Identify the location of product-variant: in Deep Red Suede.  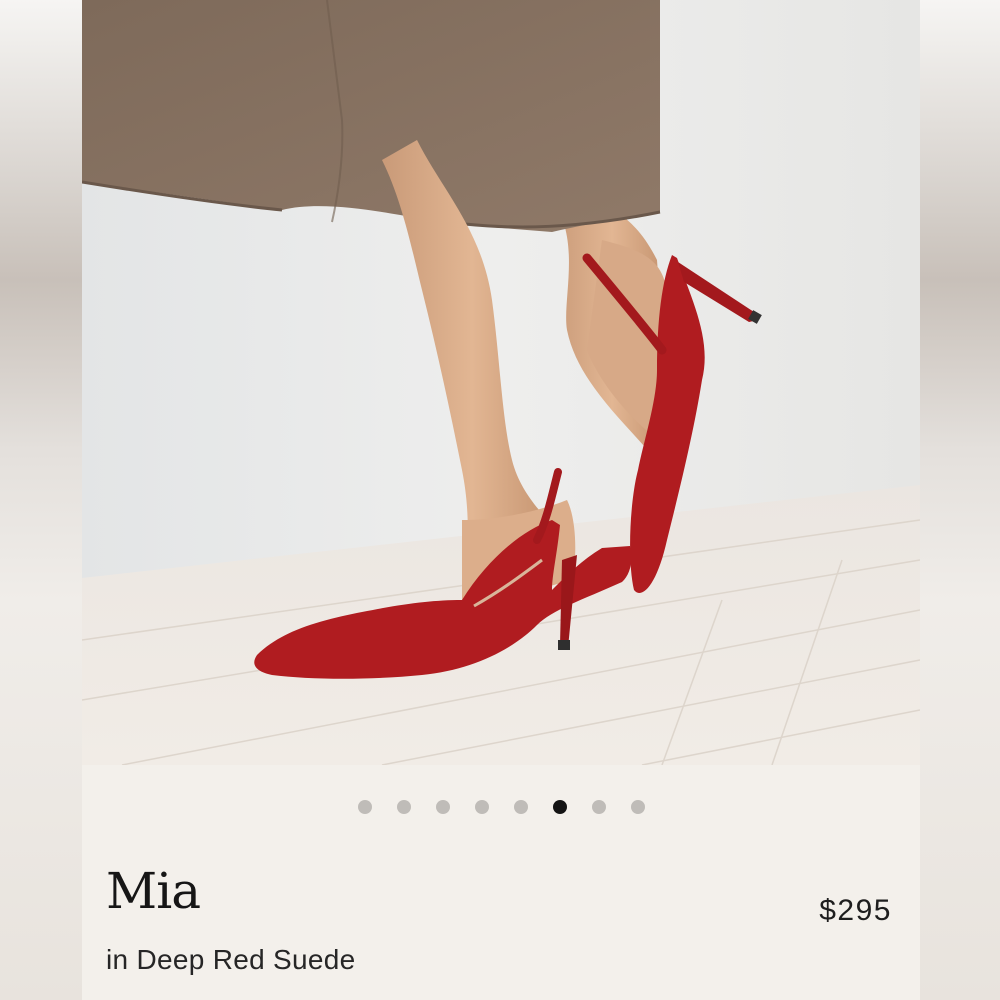
(231, 959).